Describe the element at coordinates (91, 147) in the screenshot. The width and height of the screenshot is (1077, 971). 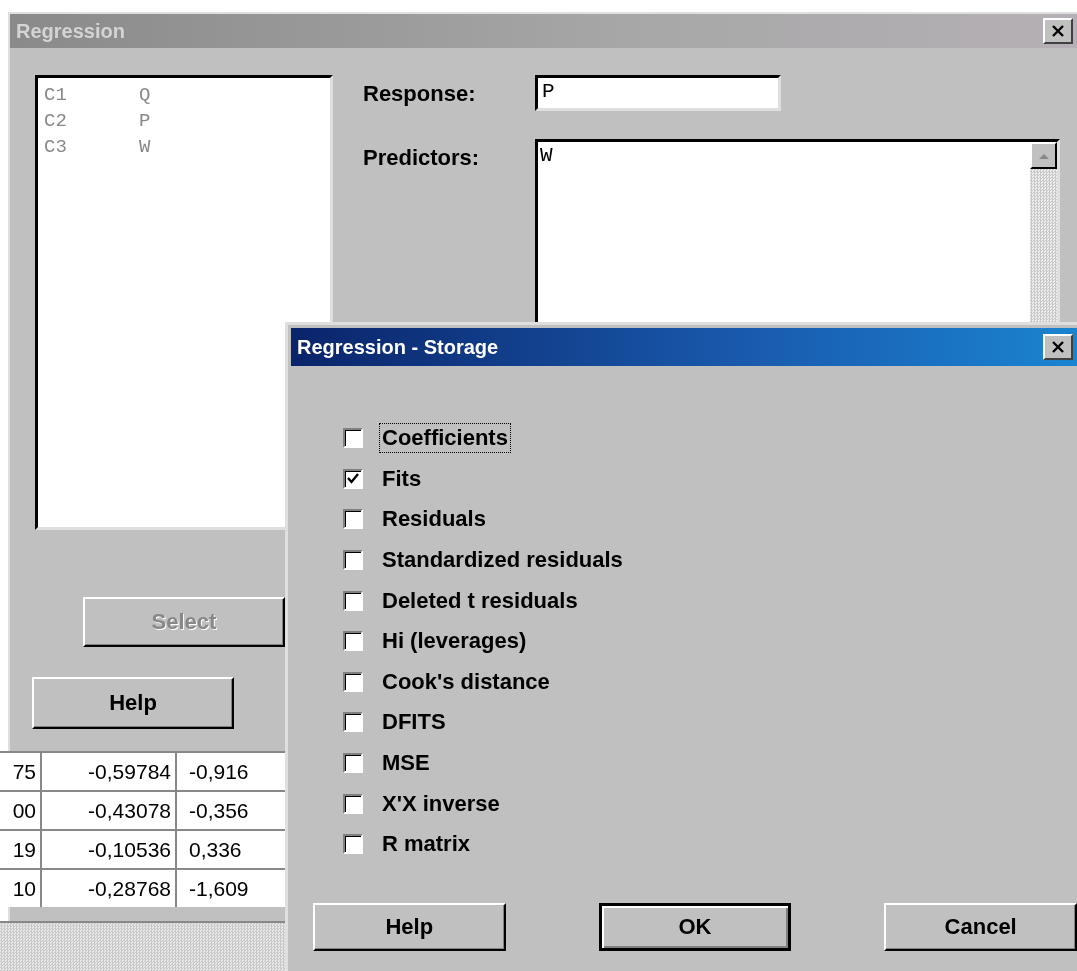
I see `column-id: C3` at that location.